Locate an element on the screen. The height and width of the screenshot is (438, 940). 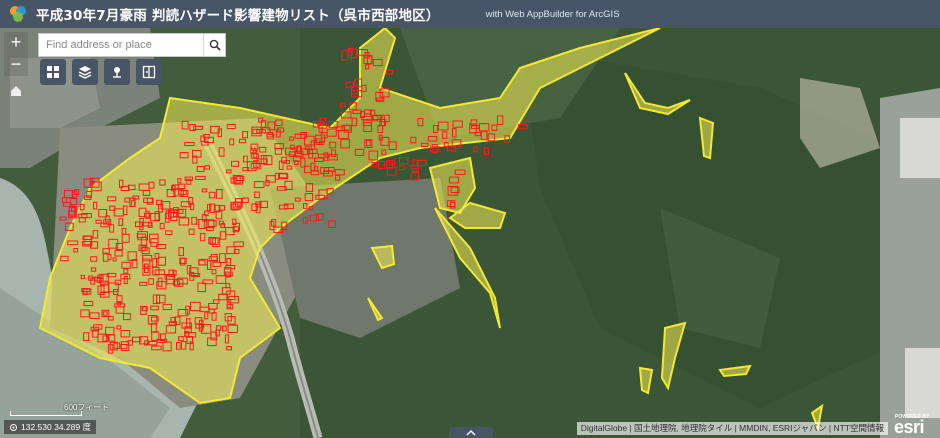
attribute-table-toggle is located at coordinates (471, 432).